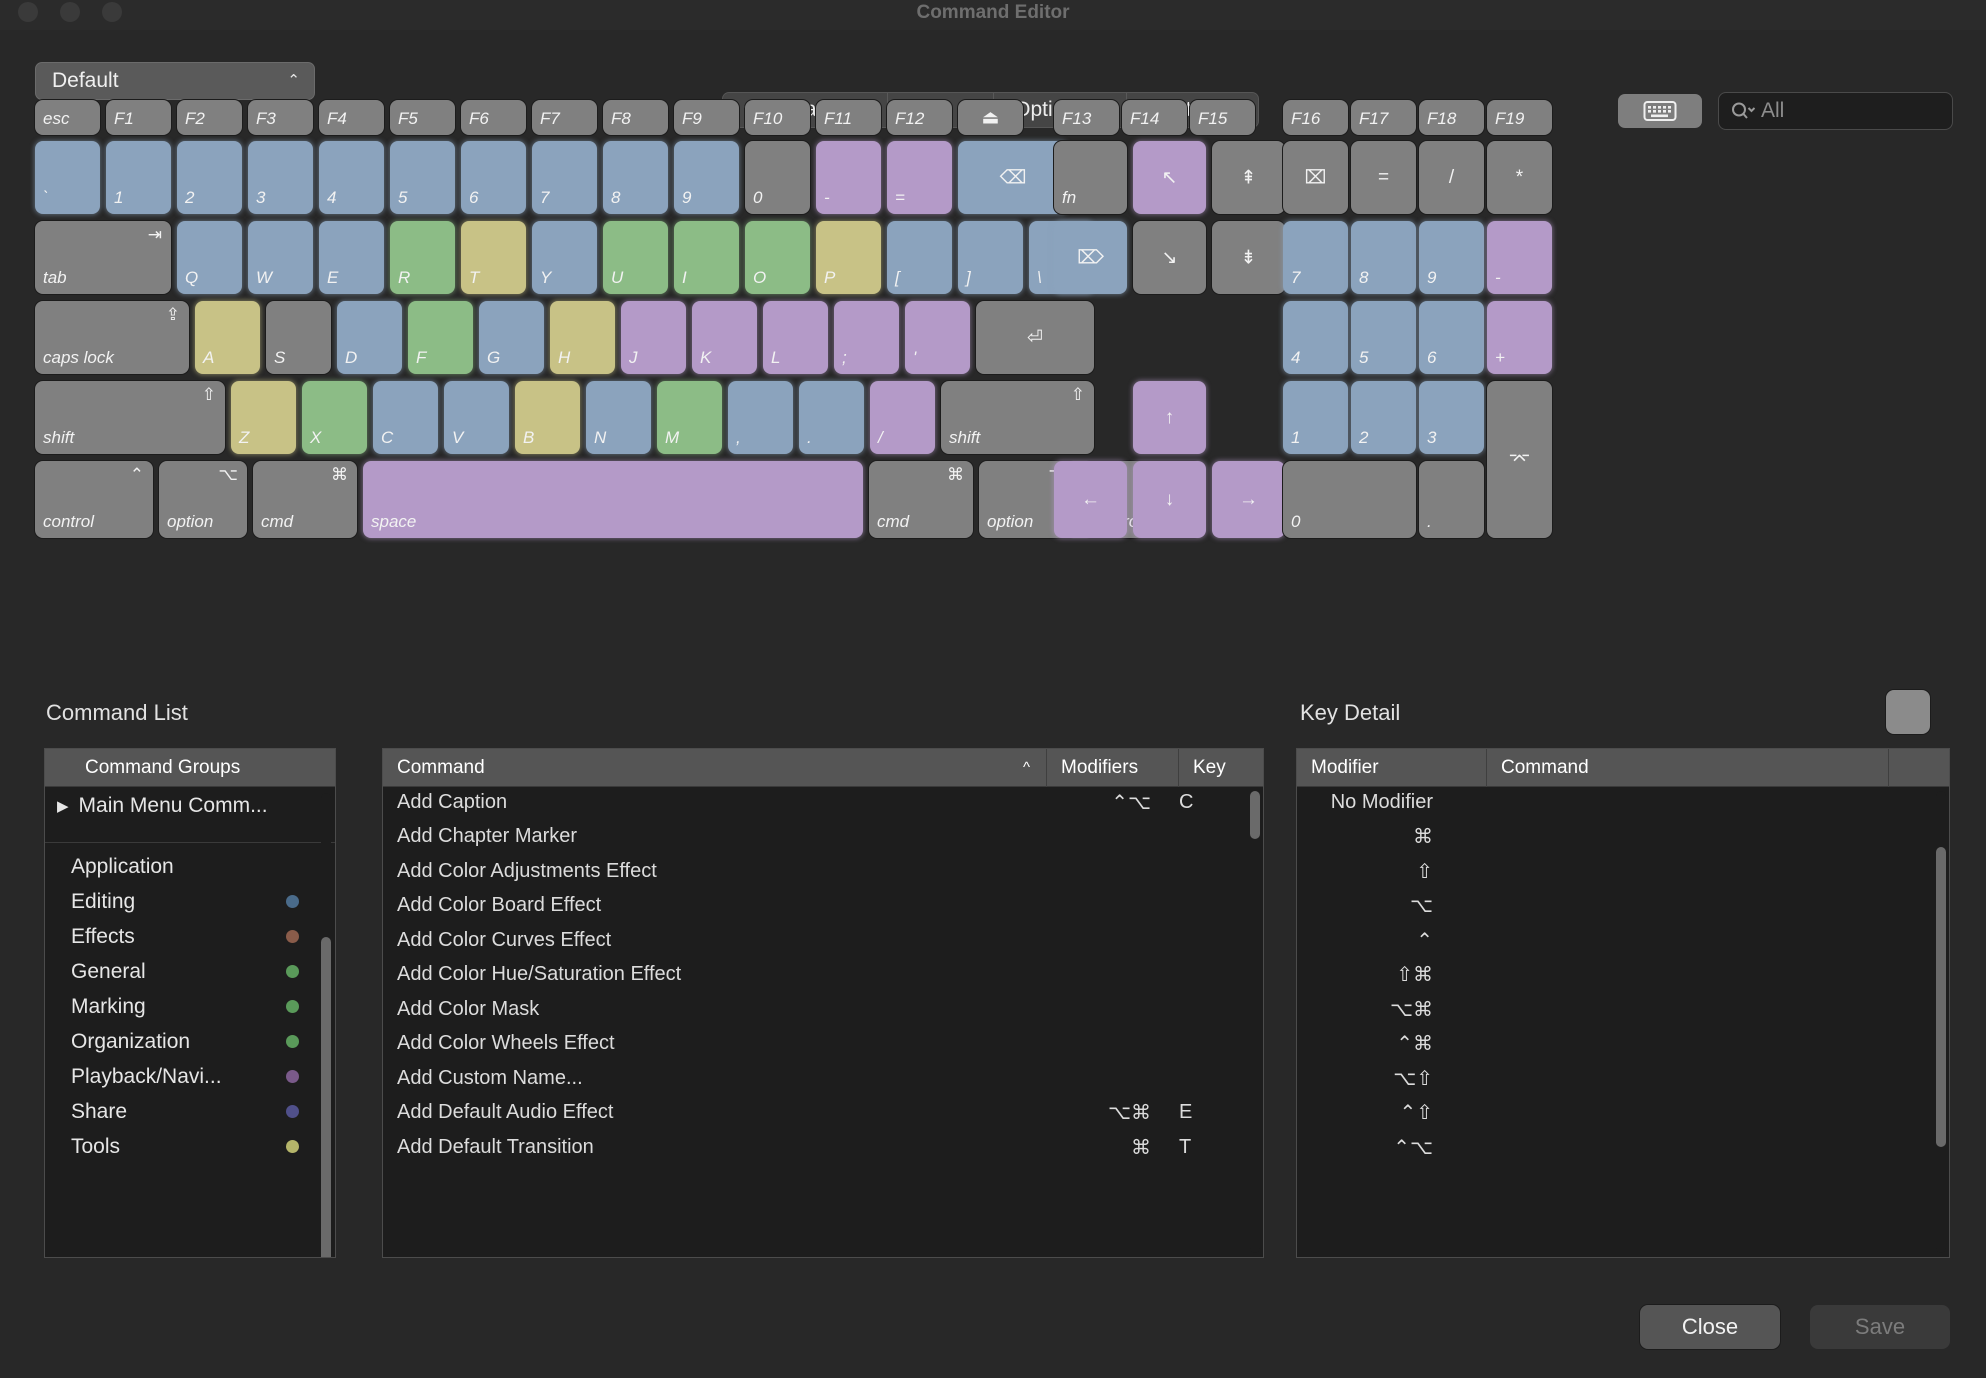 This screenshot has height=1378, width=1986. I want to click on key-main-32: F, so click(440, 337).